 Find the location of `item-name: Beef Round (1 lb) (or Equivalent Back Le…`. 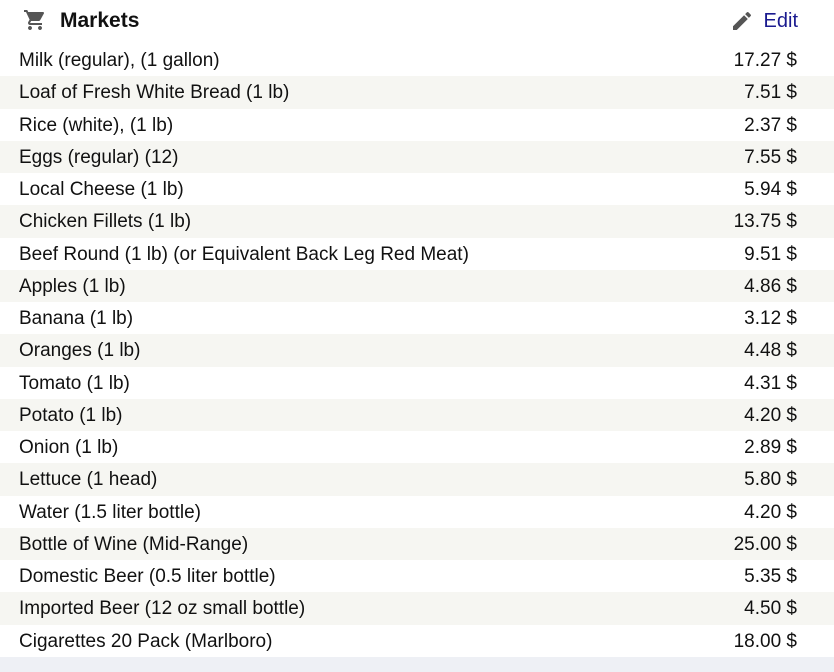

item-name: Beef Round (1 lb) (or Equivalent Back Le… is located at coordinates (244, 254).